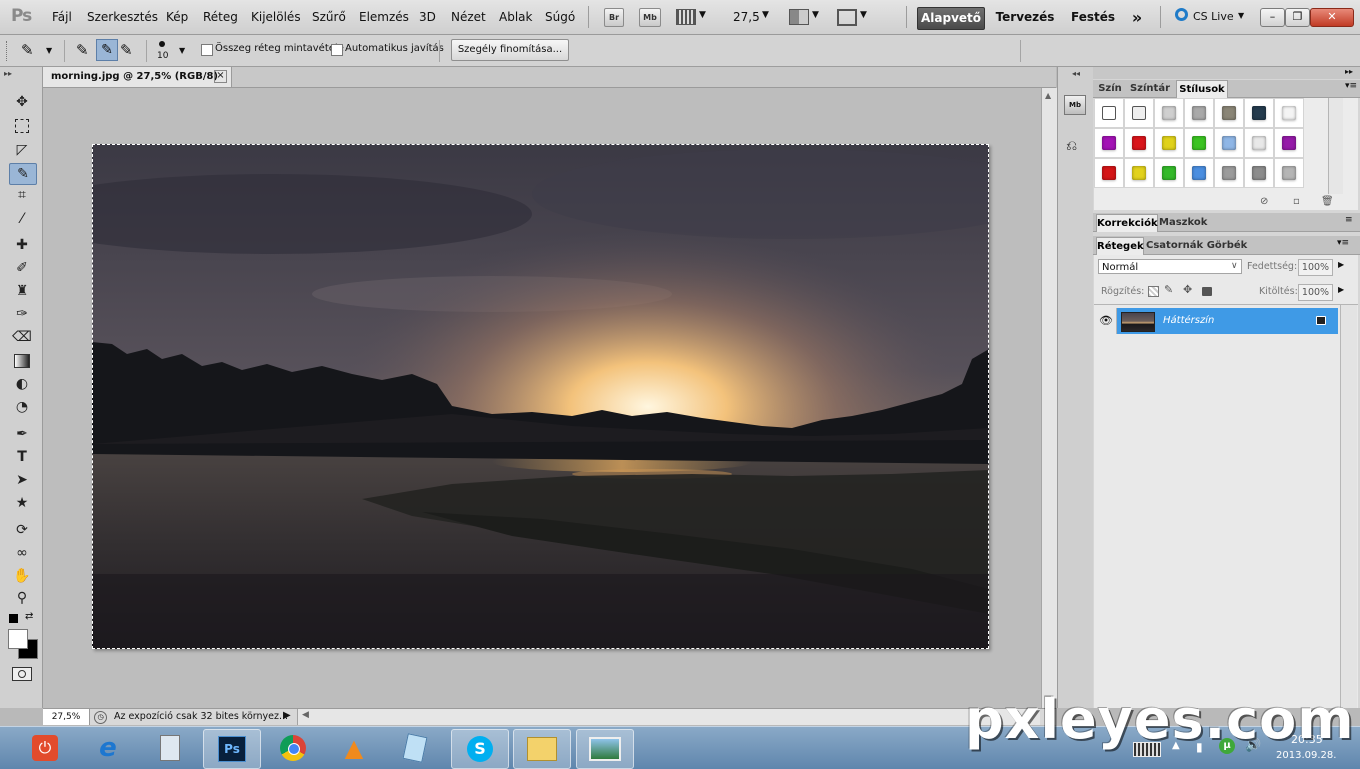 The width and height of the screenshot is (1360, 769). What do you see at coordinates (542, 749) in the screenshot?
I see `file-explorer-icon` at bounding box center [542, 749].